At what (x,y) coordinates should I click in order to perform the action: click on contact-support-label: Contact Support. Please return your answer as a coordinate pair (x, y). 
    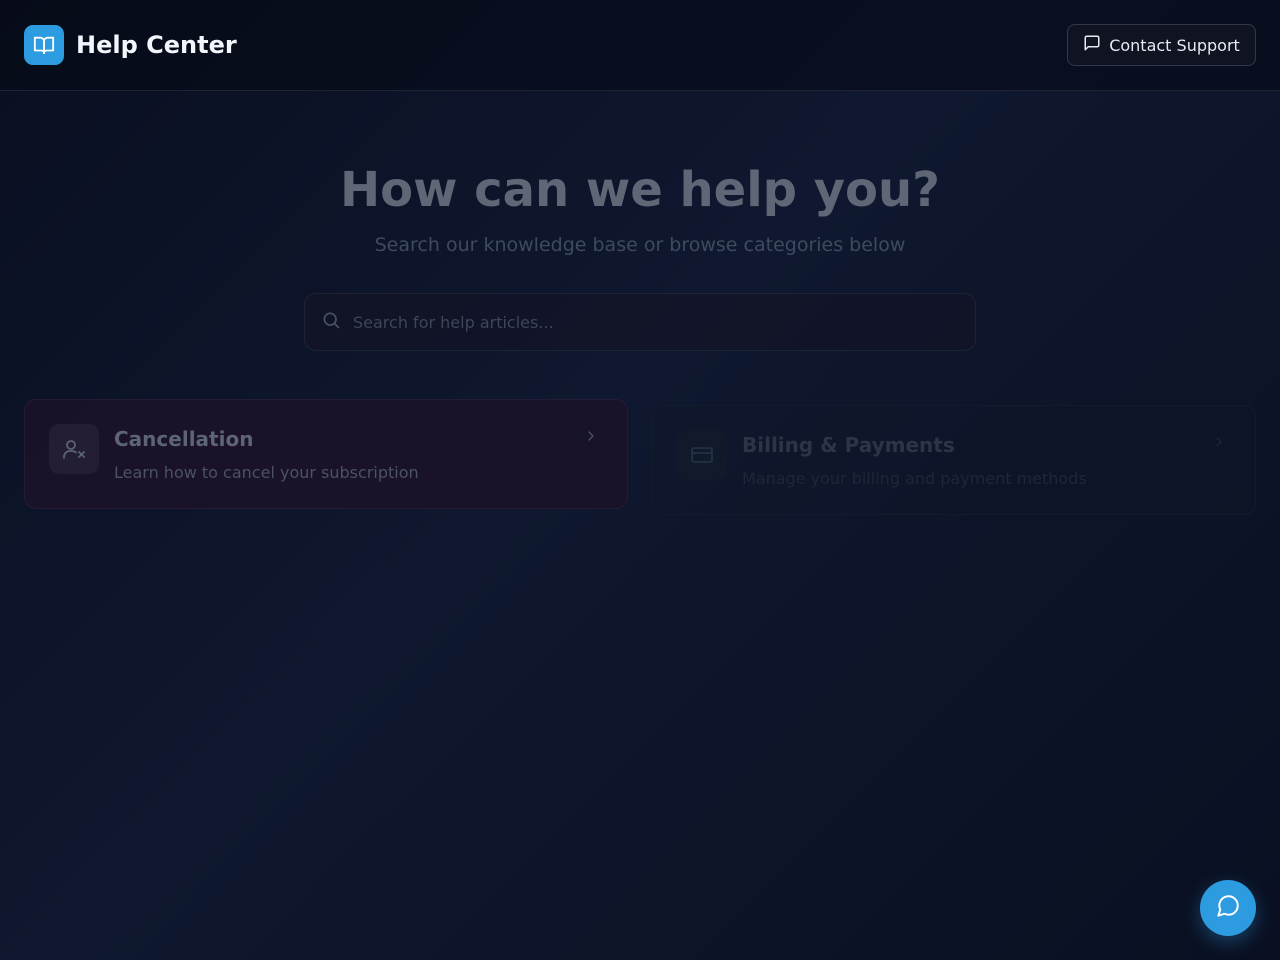
    Looking at the image, I should click on (1174, 45).